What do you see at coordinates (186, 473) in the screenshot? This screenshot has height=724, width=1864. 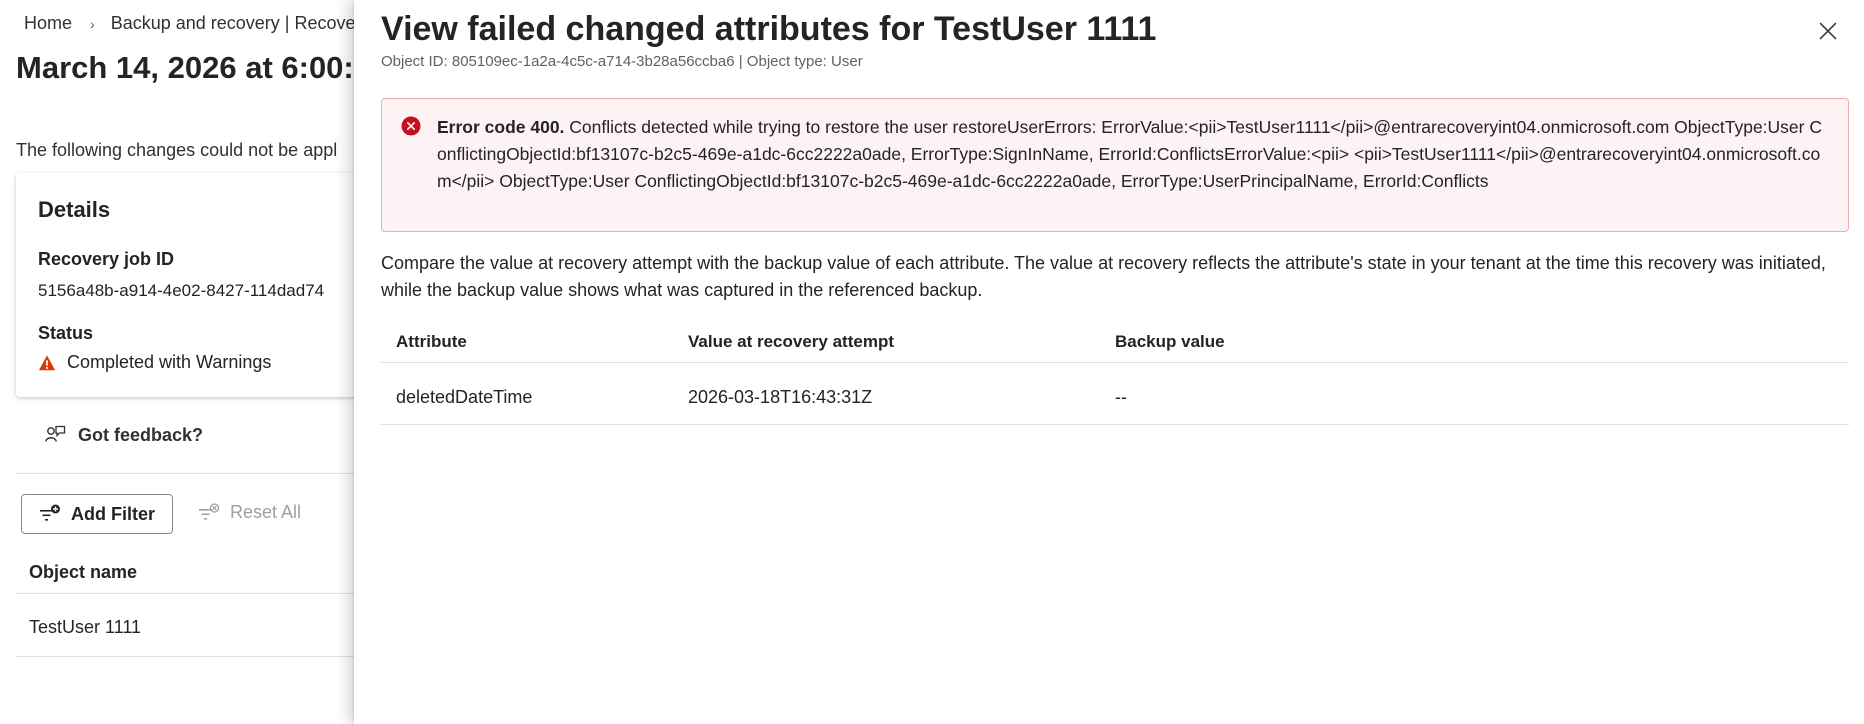 I see `divider` at bounding box center [186, 473].